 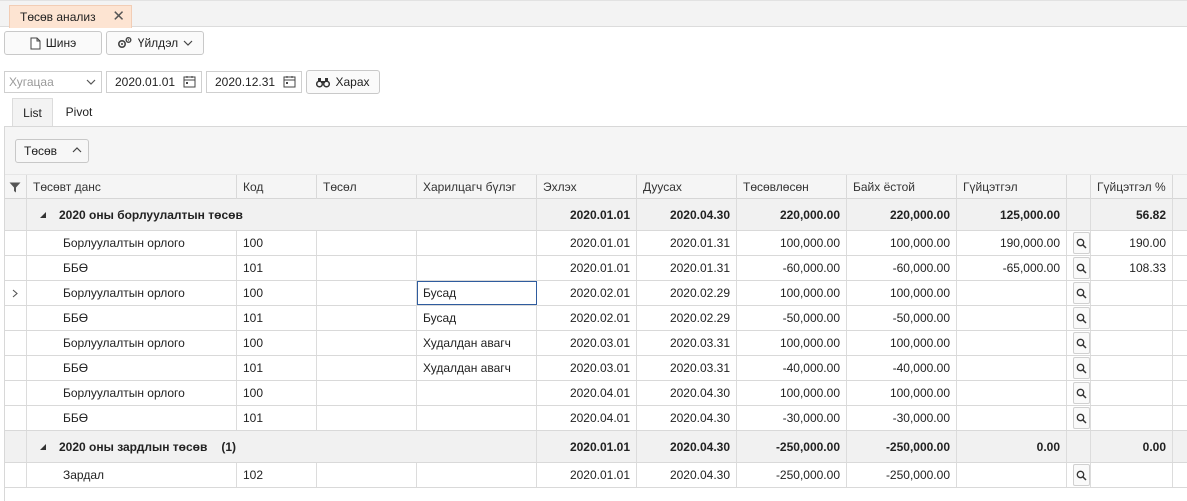 I want to click on actual-cell: 190,000.00, so click(x=1012, y=243).